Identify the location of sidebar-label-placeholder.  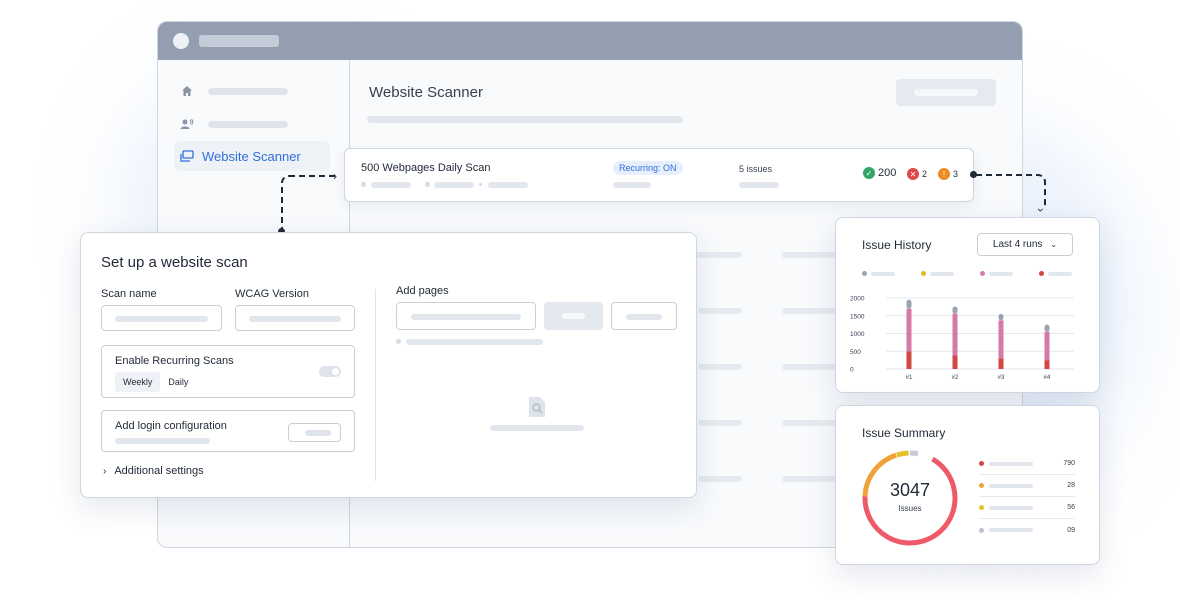
(248, 91).